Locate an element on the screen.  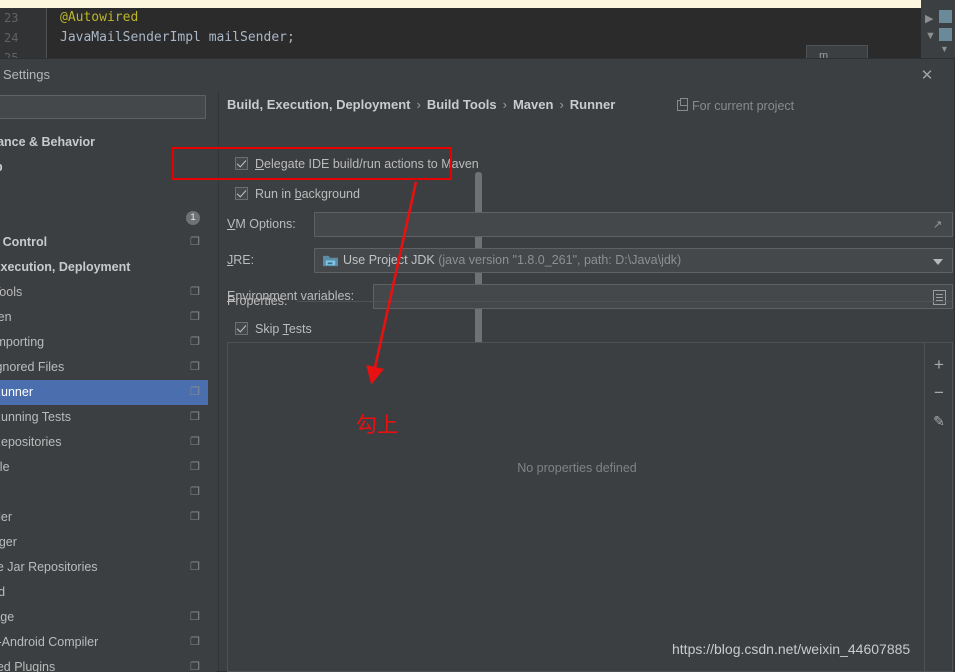
skip-tests-pre: Skip is located at coordinates (269, 329).